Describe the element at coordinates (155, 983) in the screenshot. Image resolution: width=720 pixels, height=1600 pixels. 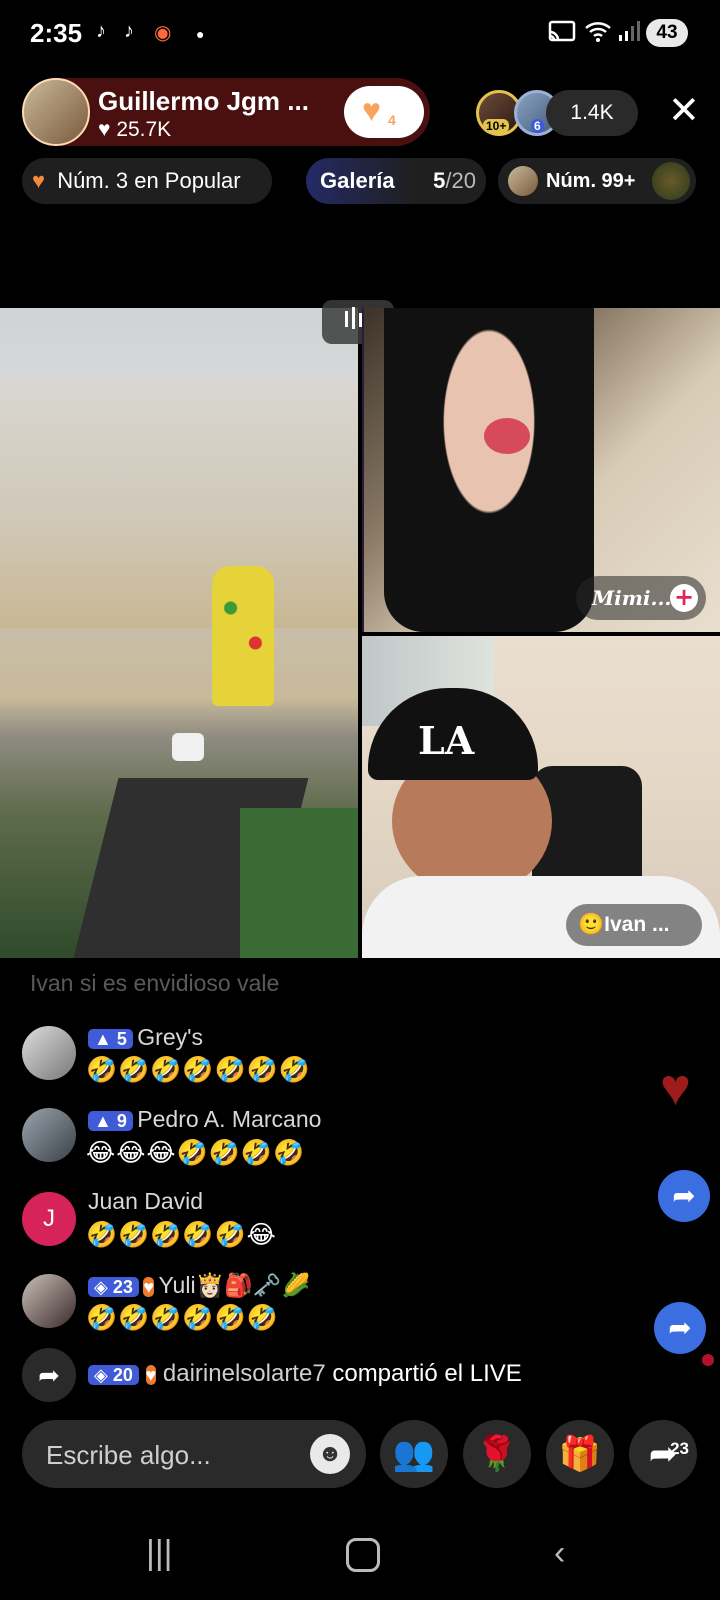
I see `faded-comment: Ivan si es envidioso vale` at that location.